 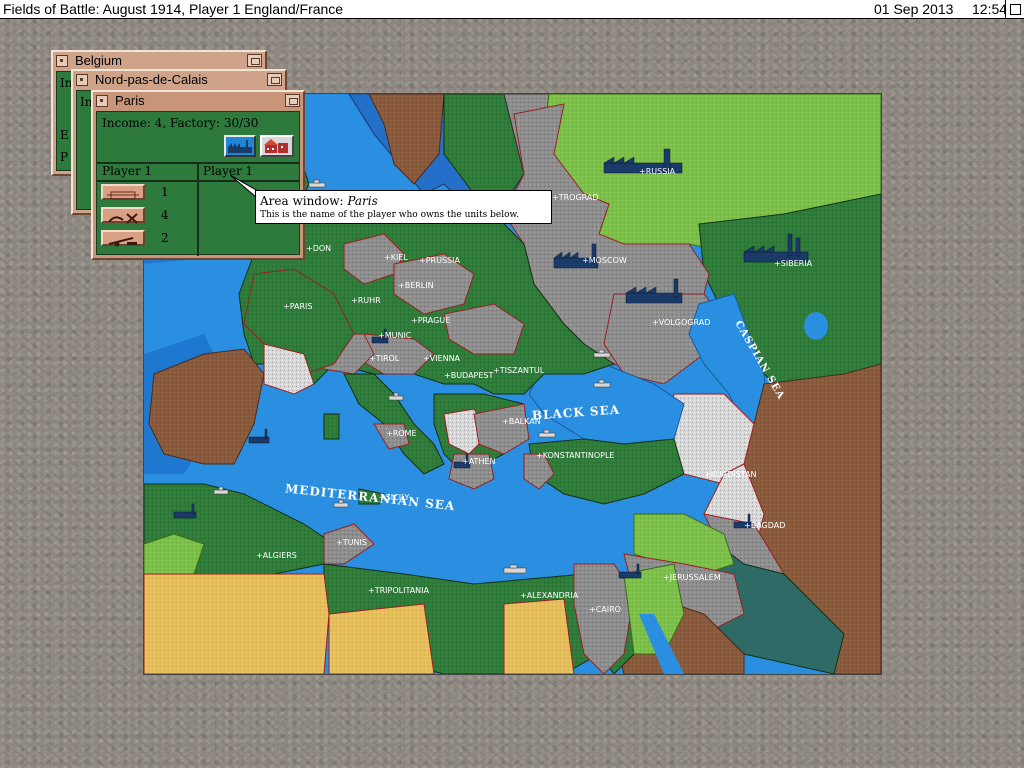 What do you see at coordinates (990, 9) in the screenshot?
I see `time-display: 12:54` at bounding box center [990, 9].